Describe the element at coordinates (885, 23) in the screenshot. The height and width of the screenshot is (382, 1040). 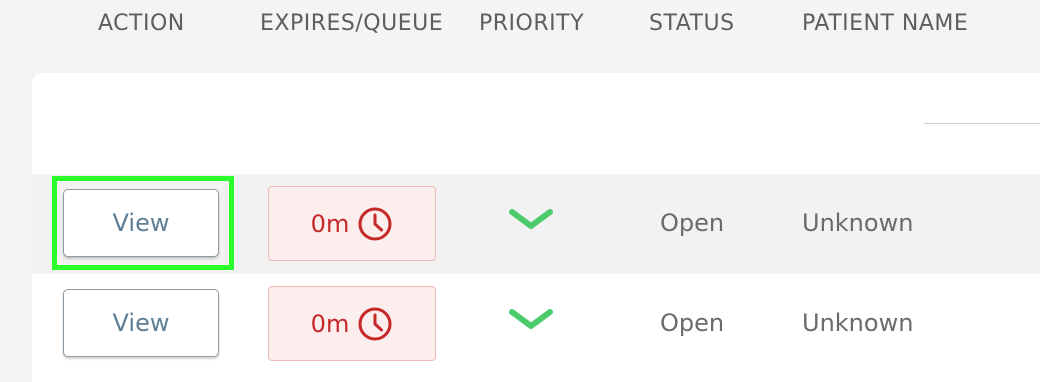
I see `column-header-patient-name: PATIENT NAME` at that location.